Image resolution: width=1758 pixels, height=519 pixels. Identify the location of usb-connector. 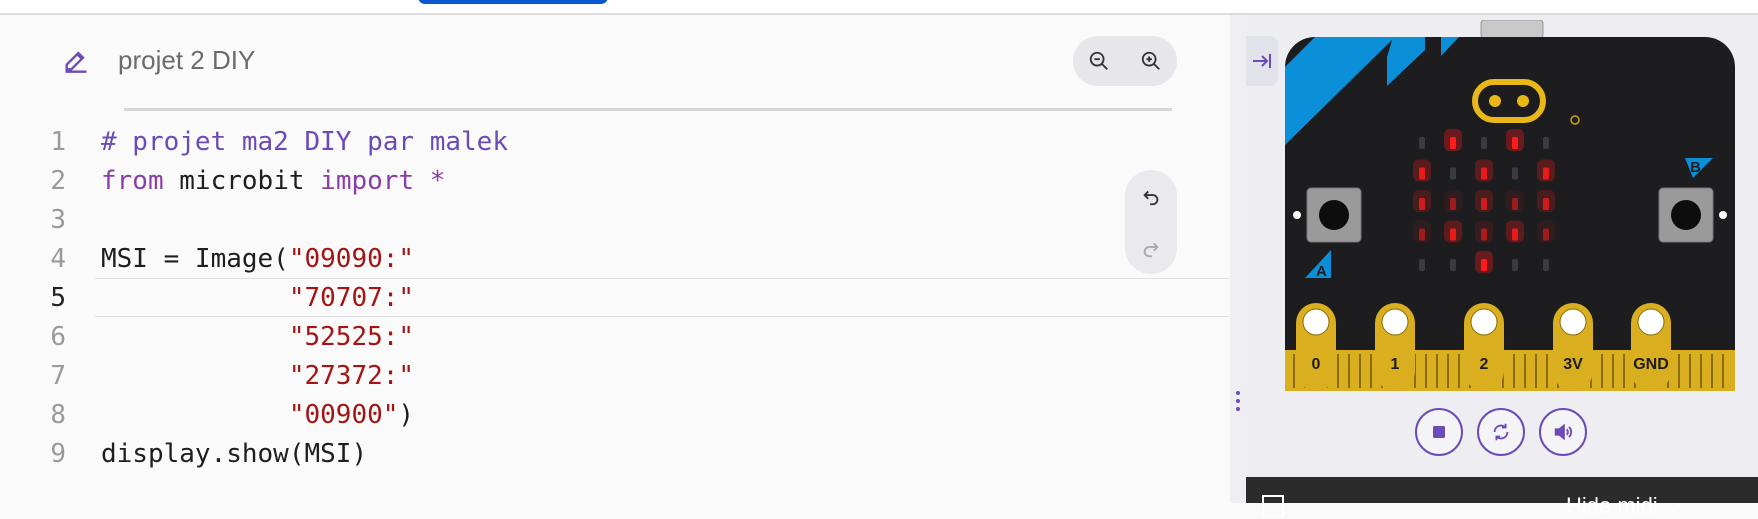
(1512, 29).